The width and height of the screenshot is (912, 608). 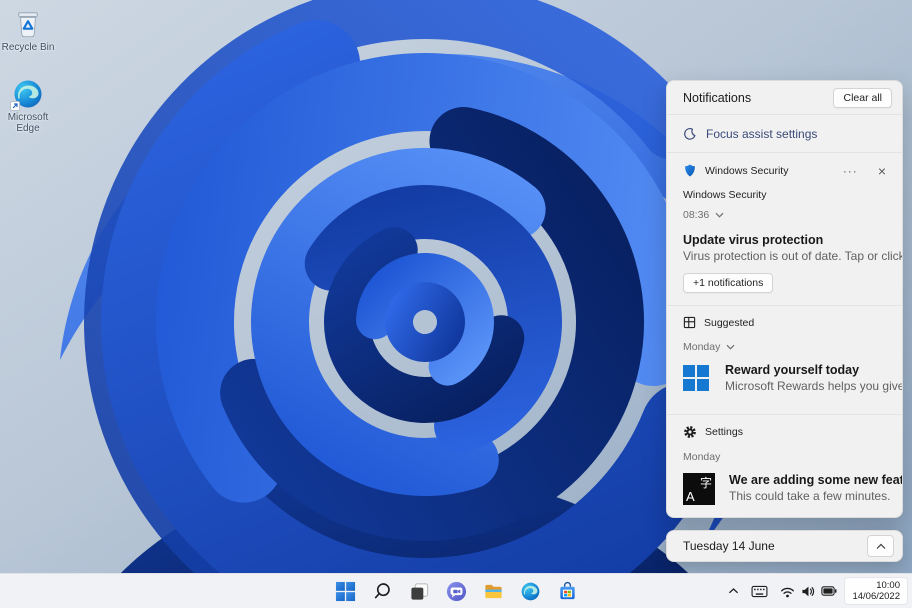 I want to click on notifications-title: Notifications, so click(x=717, y=97).